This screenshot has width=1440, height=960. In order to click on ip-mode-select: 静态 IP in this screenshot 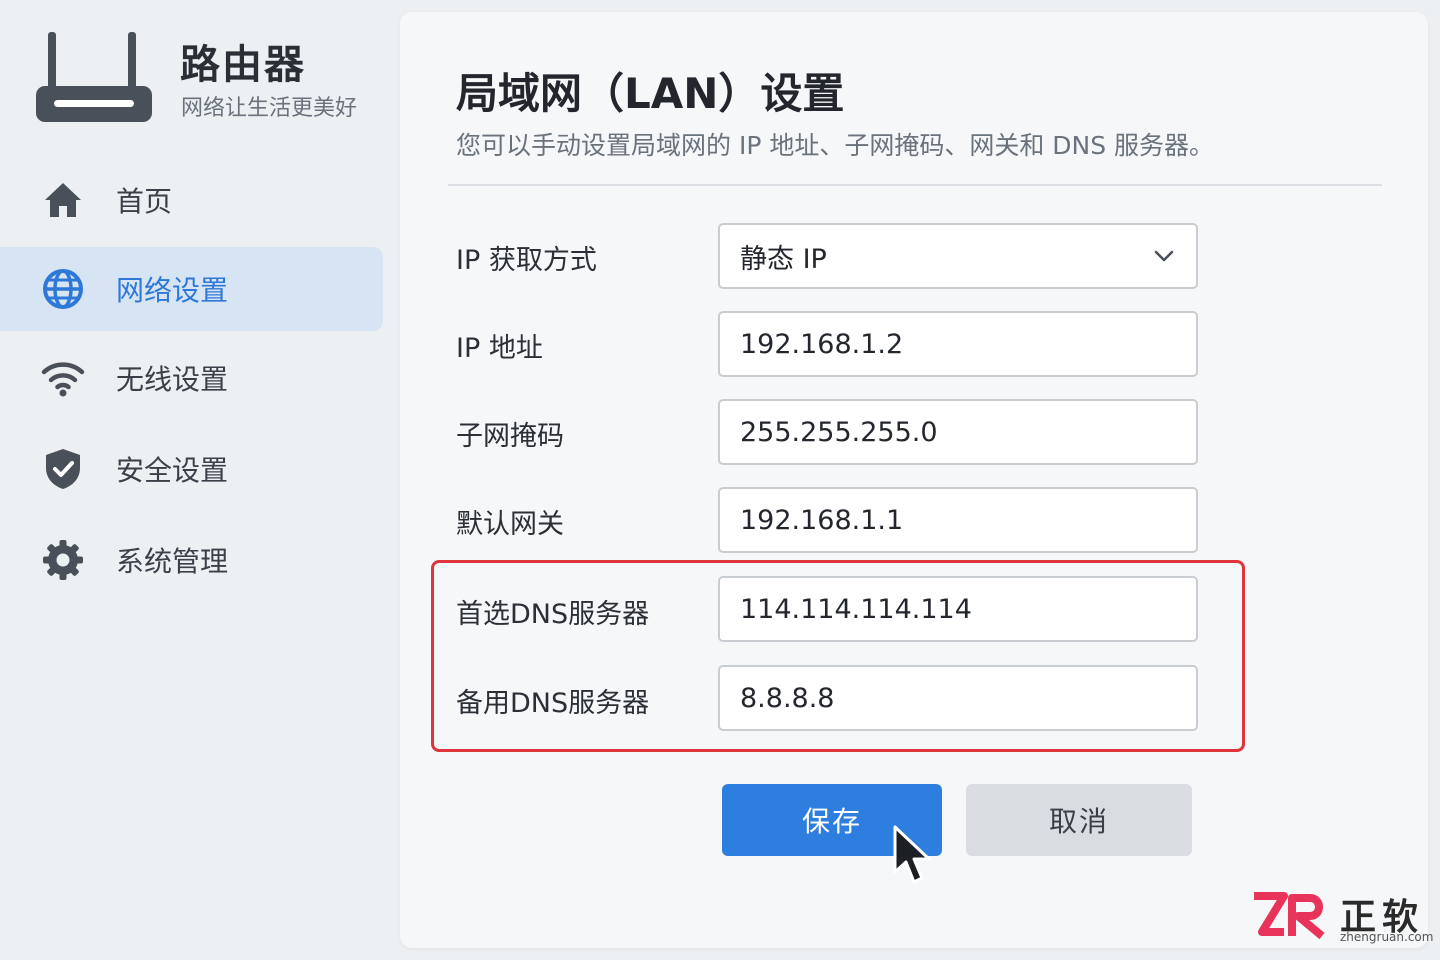, I will do `click(958, 256)`.